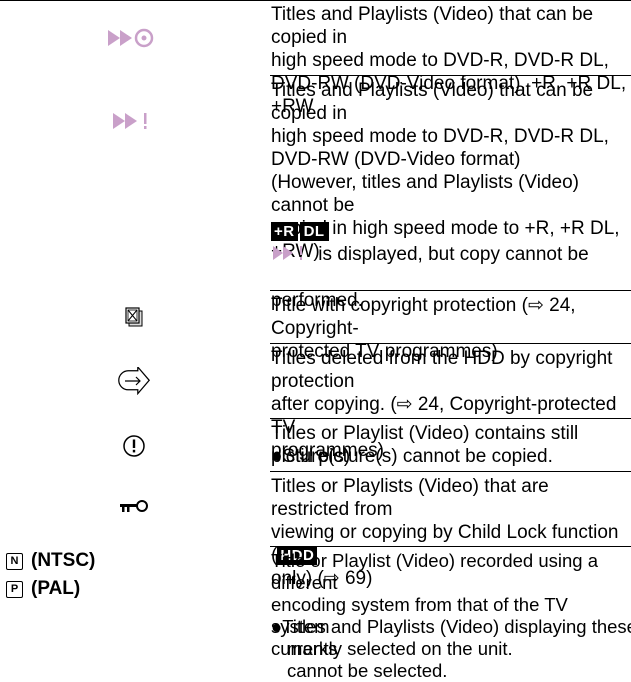 The height and width of the screenshot is (682, 631). What do you see at coordinates (134, 446) in the screenshot?
I see `still-picture-warning-icon` at bounding box center [134, 446].